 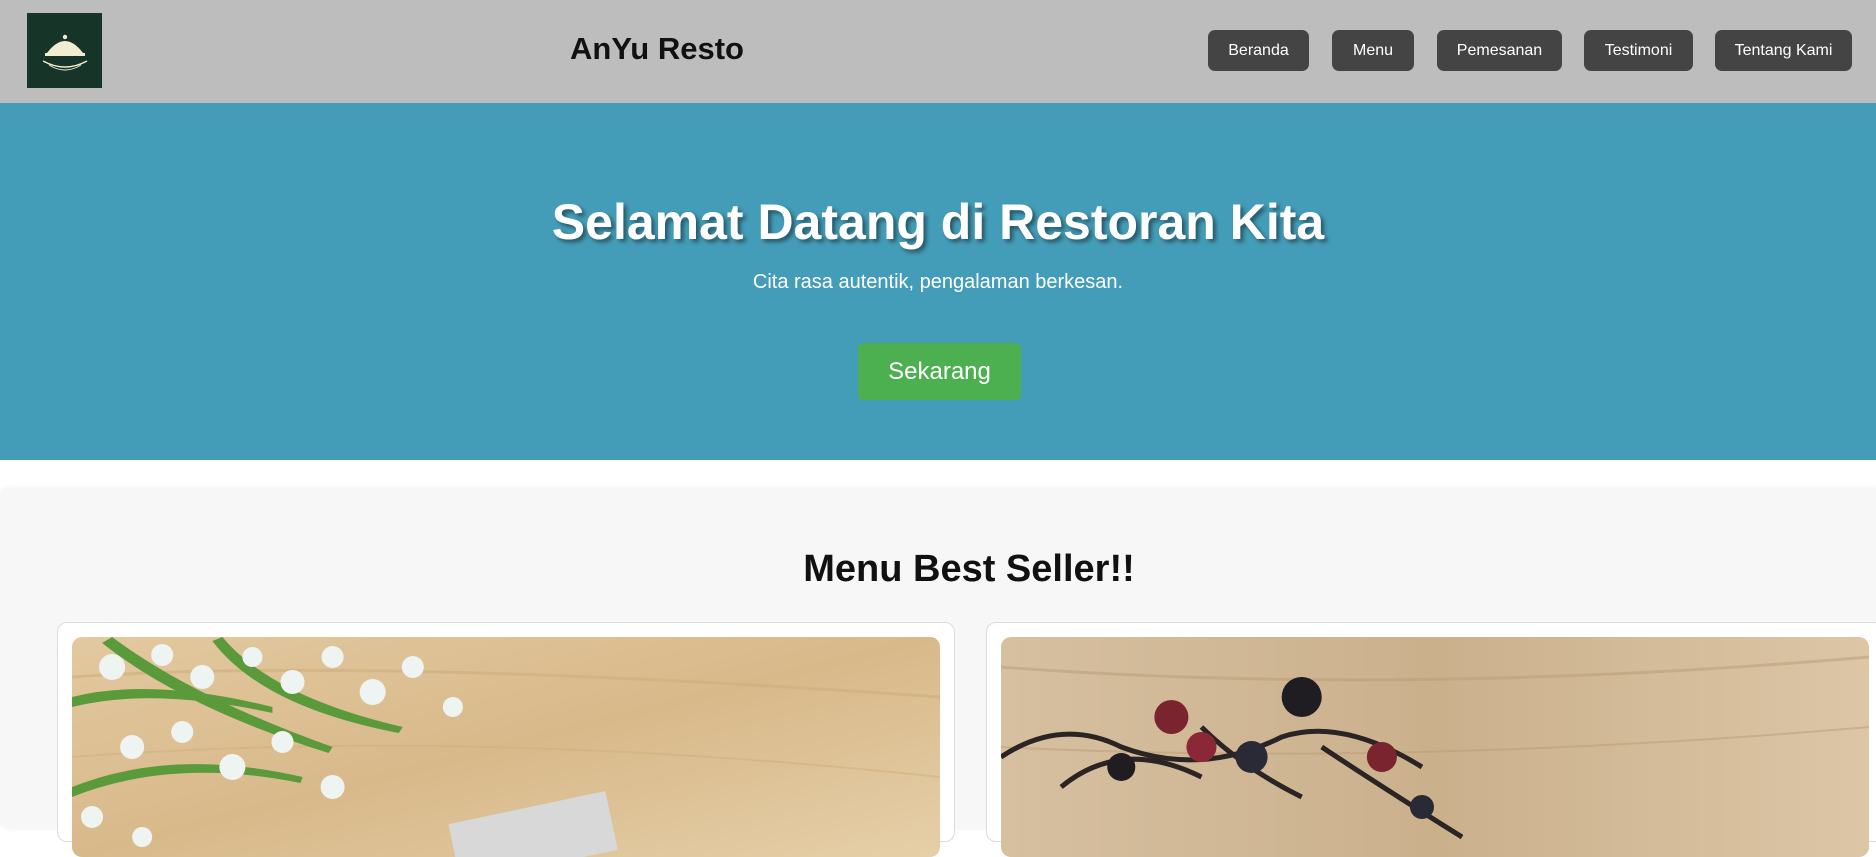 What do you see at coordinates (939, 371) in the screenshot?
I see `hero-cta-button: Sekarang` at bounding box center [939, 371].